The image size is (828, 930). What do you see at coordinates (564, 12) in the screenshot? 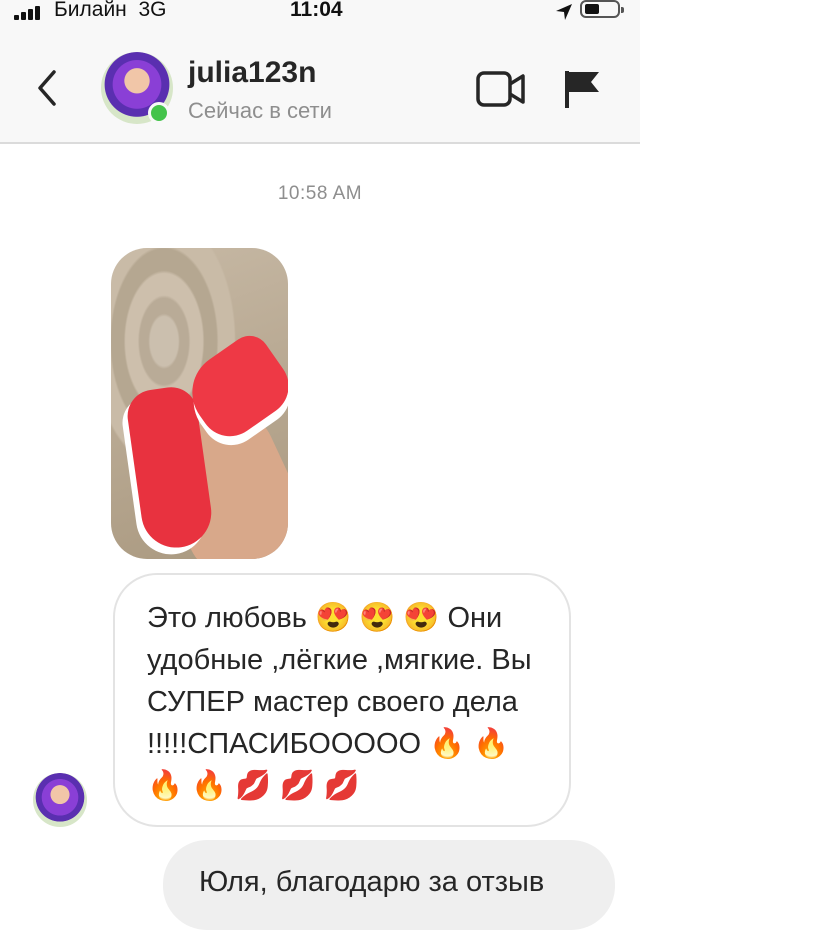
I see `location-arrow-icon` at bounding box center [564, 12].